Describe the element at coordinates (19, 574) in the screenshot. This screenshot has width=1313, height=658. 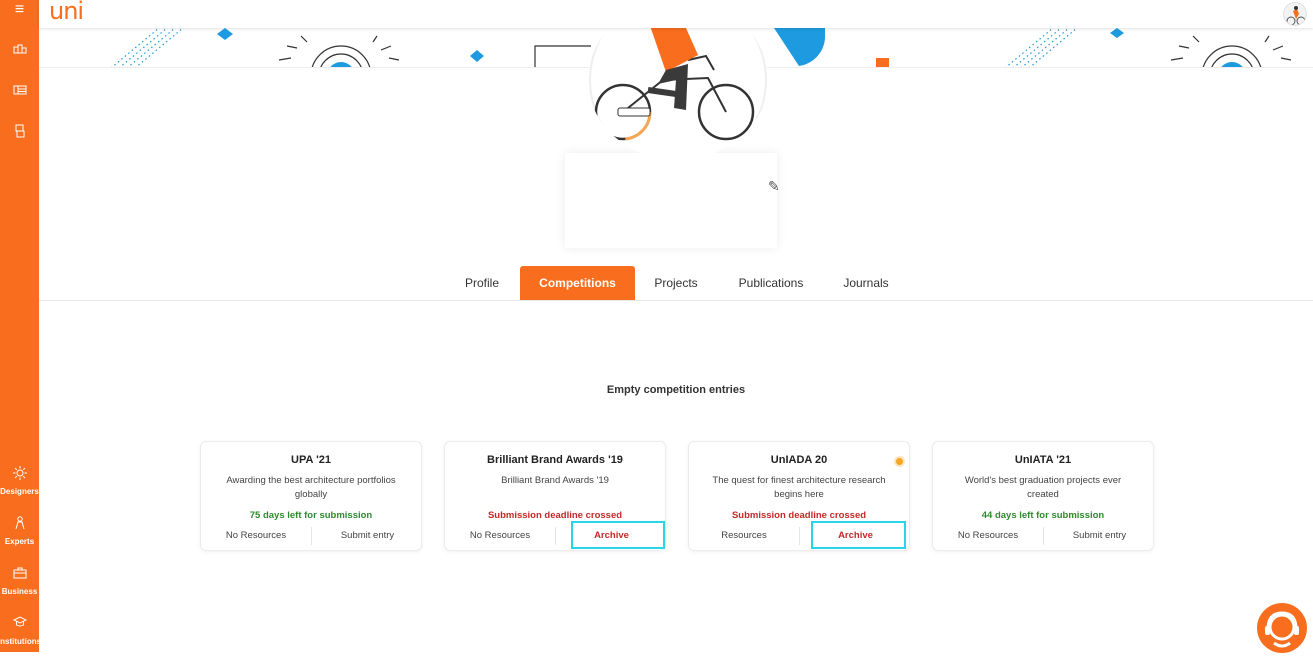
I see `briefcase-icon` at that location.